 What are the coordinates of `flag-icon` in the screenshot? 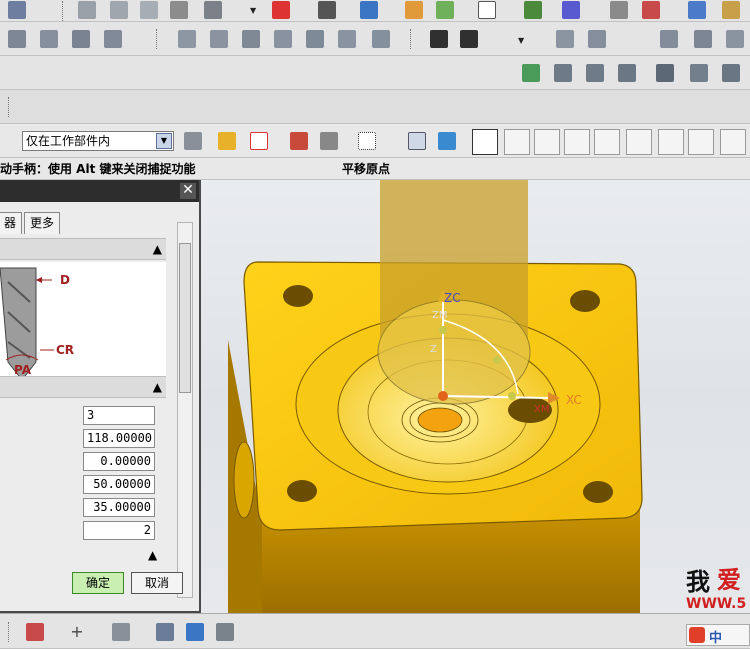 It's located at (665, 73).